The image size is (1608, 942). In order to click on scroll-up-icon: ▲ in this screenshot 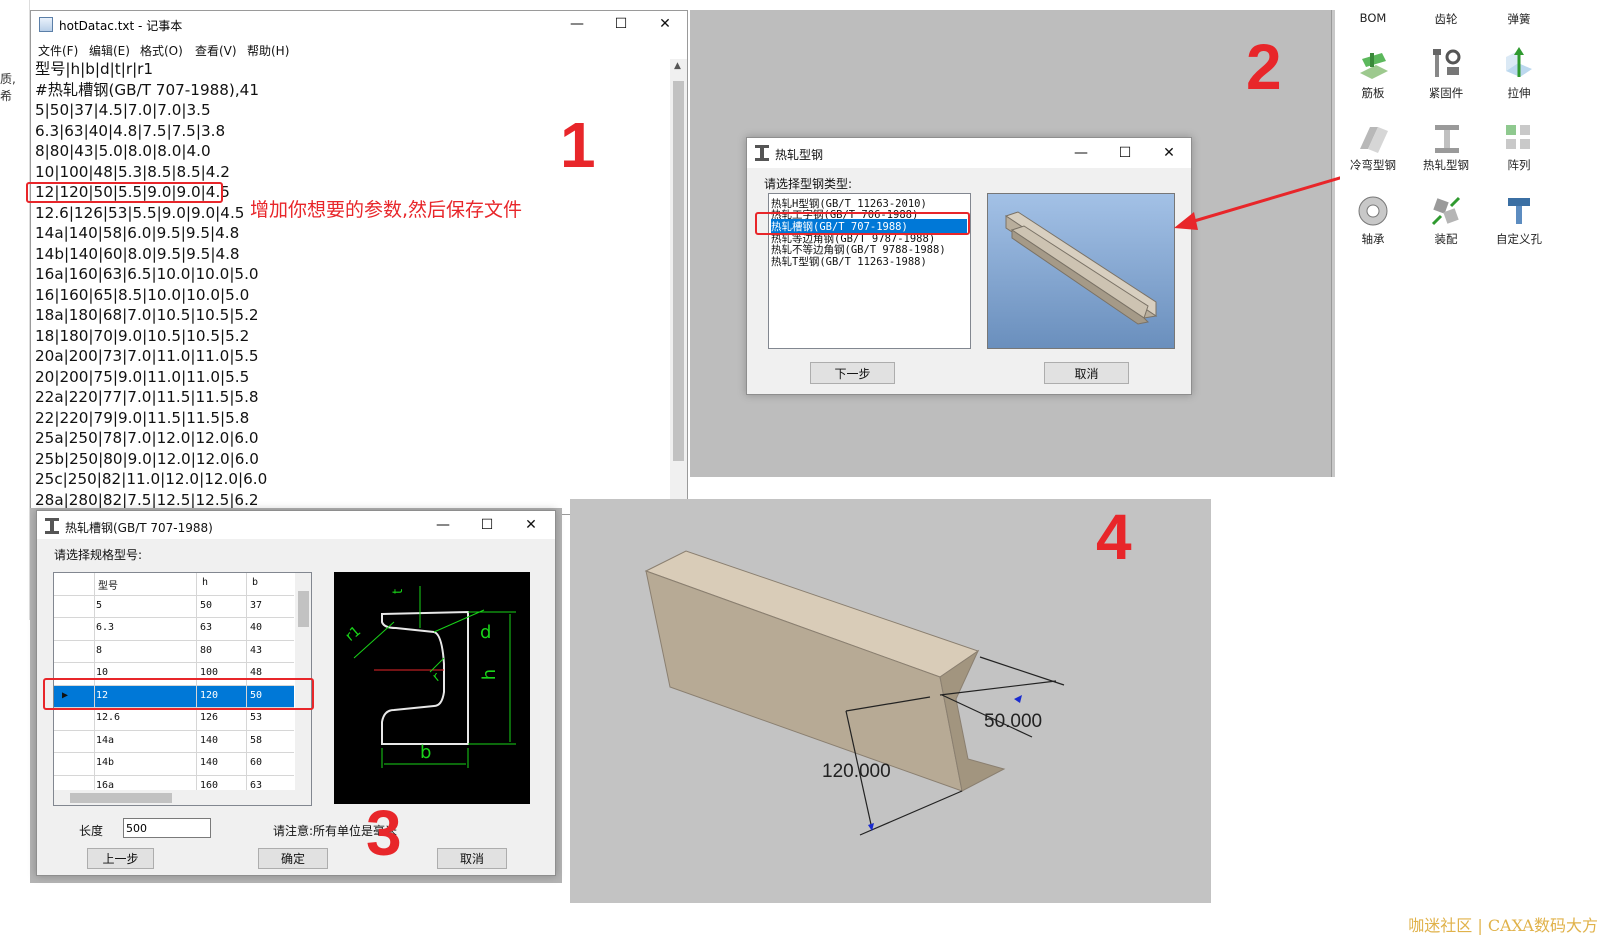, I will do `click(677, 66)`.